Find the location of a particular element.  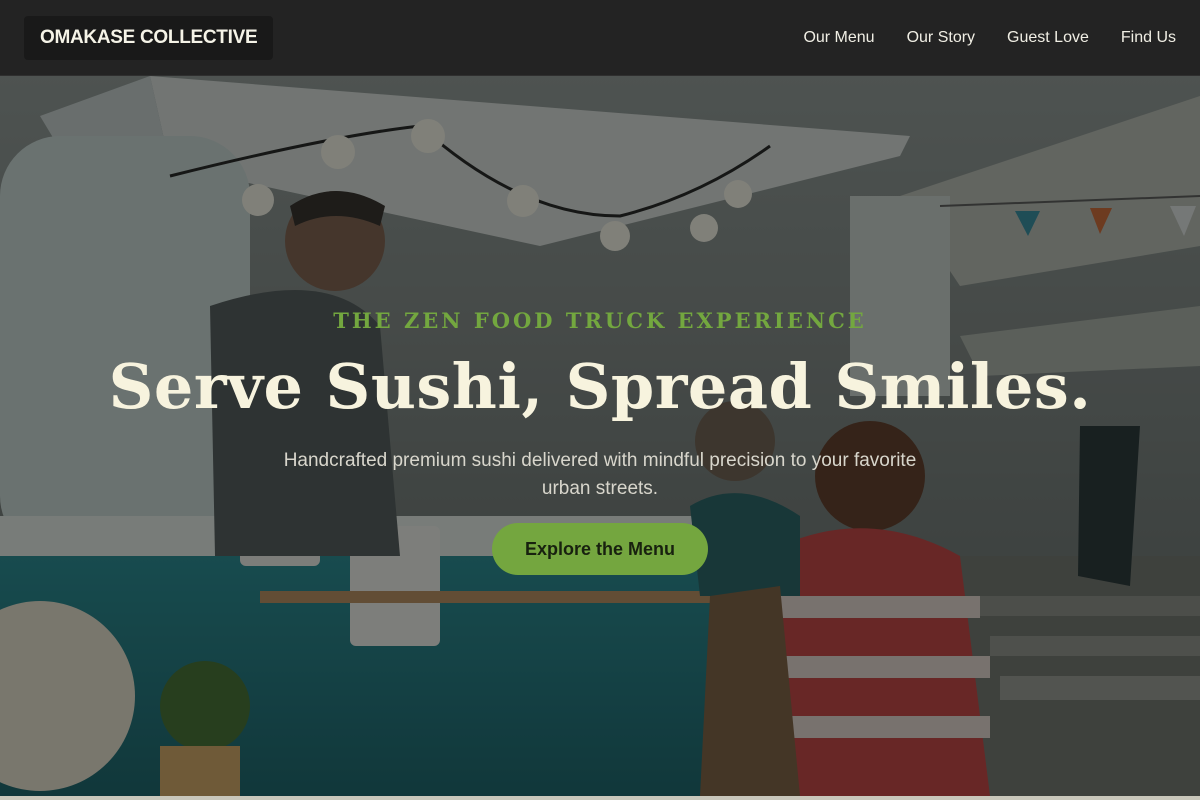

hero-headline: Serve Sushi, Spread Smiles. is located at coordinates (600, 386).